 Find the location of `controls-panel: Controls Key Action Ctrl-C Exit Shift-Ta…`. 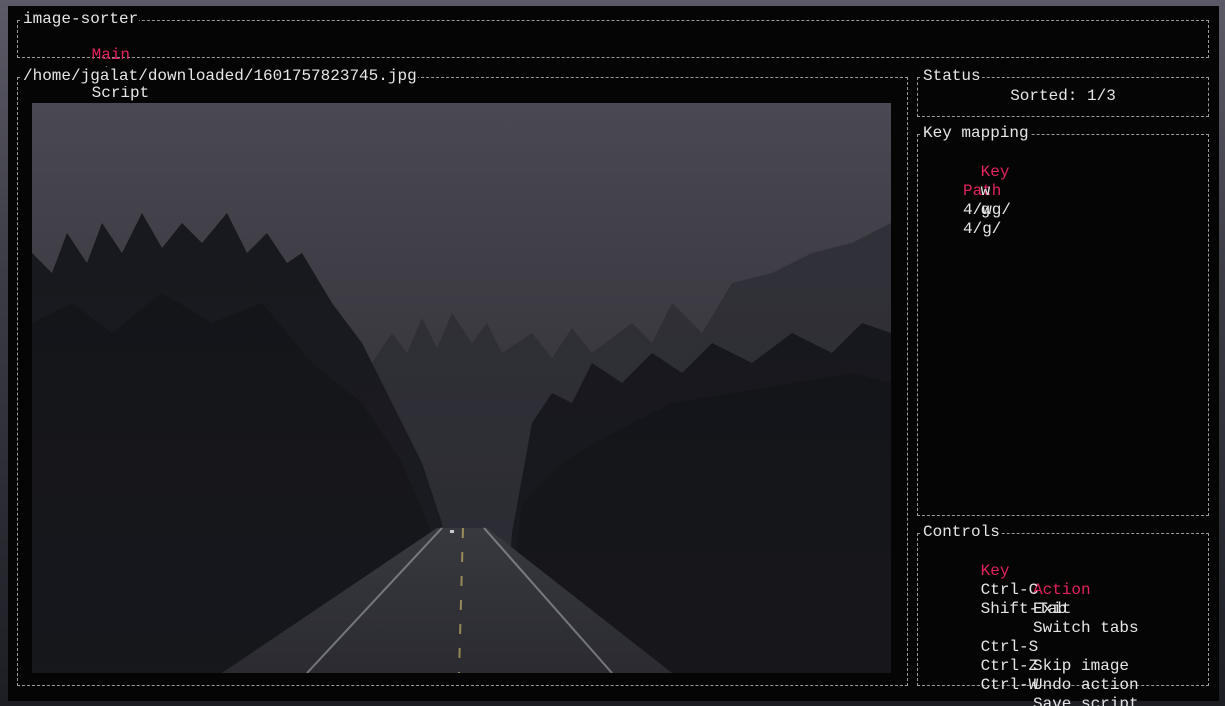

controls-panel: Controls Key Action Ctrl-C Exit Shift-Ta… is located at coordinates (1063, 614).